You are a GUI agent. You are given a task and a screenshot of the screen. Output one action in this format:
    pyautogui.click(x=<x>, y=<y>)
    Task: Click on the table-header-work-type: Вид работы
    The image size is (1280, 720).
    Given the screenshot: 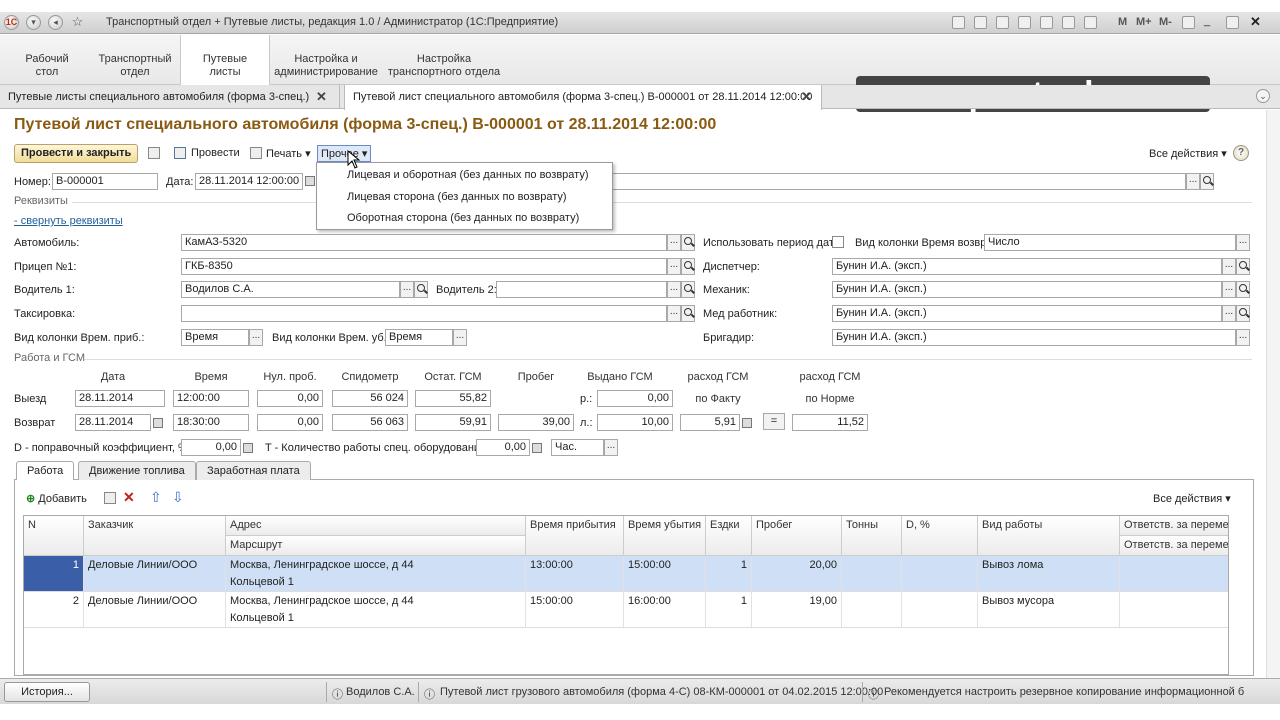 What is the action you would take?
    pyautogui.click(x=1049, y=536)
    